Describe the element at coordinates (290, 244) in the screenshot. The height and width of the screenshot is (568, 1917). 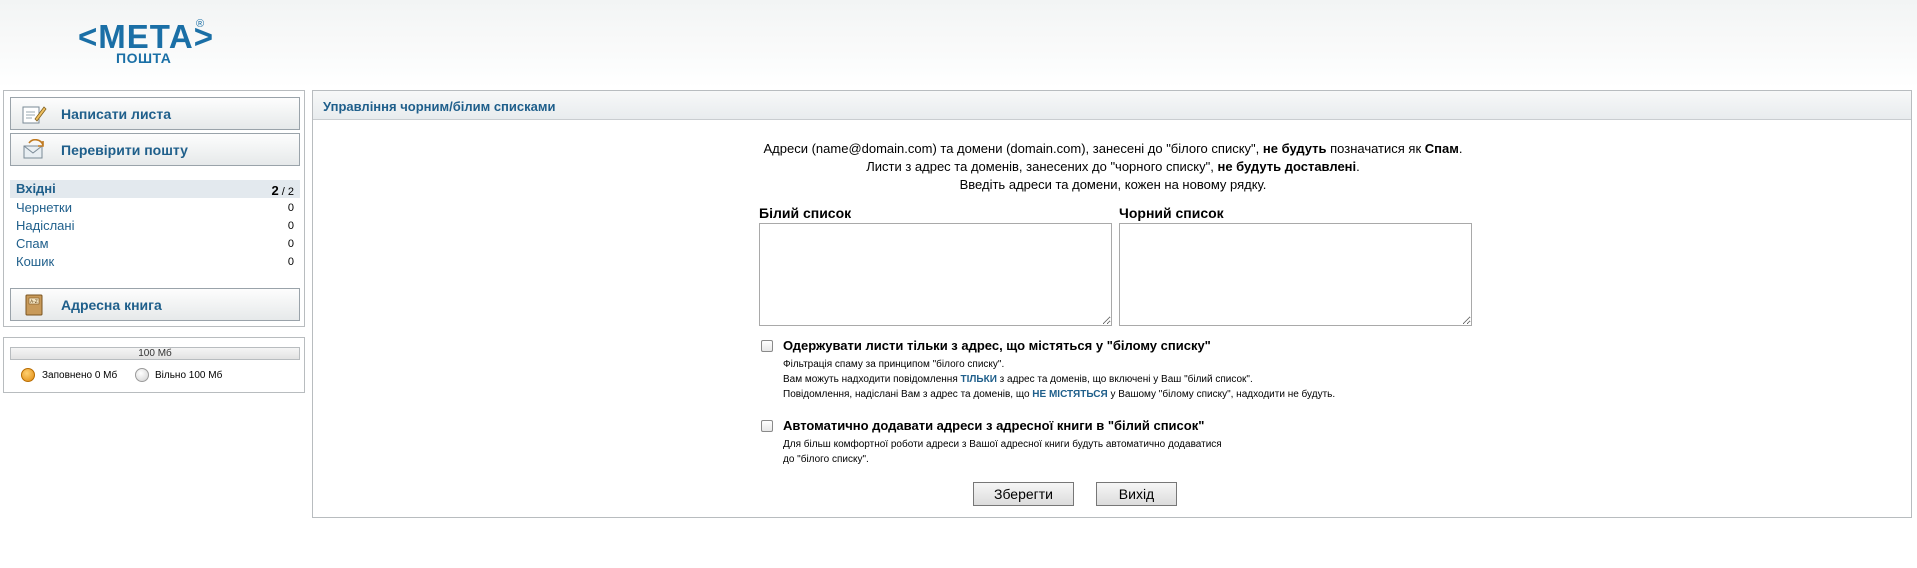
I see `folder-spam-count: 0` at that location.